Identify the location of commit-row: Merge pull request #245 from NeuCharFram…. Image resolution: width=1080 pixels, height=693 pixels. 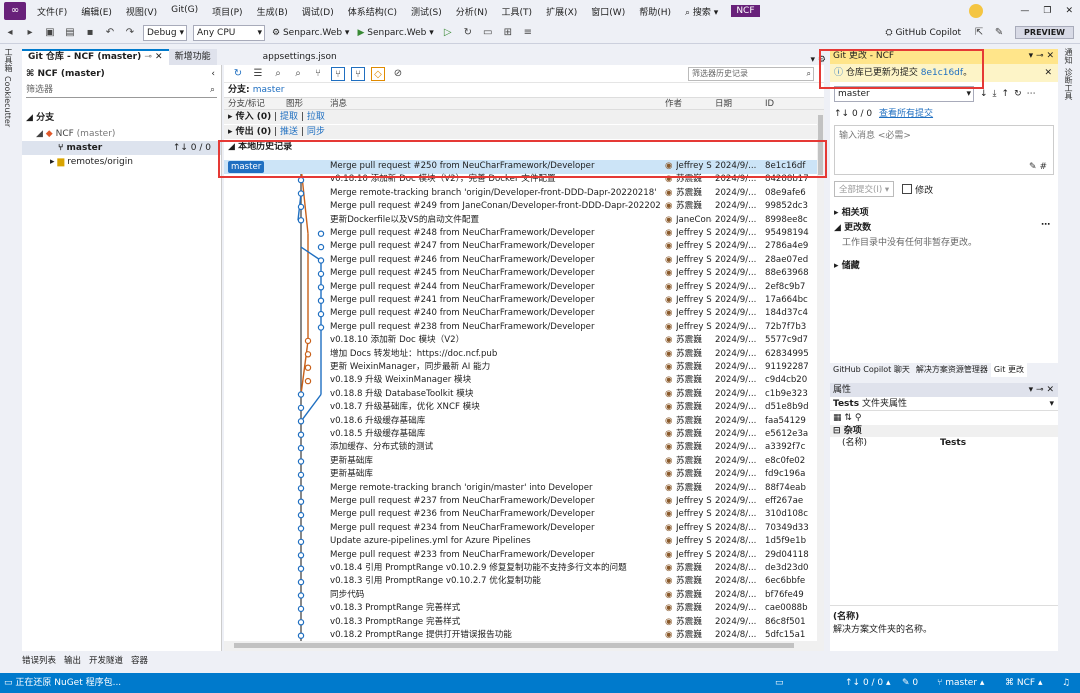
(520, 274).